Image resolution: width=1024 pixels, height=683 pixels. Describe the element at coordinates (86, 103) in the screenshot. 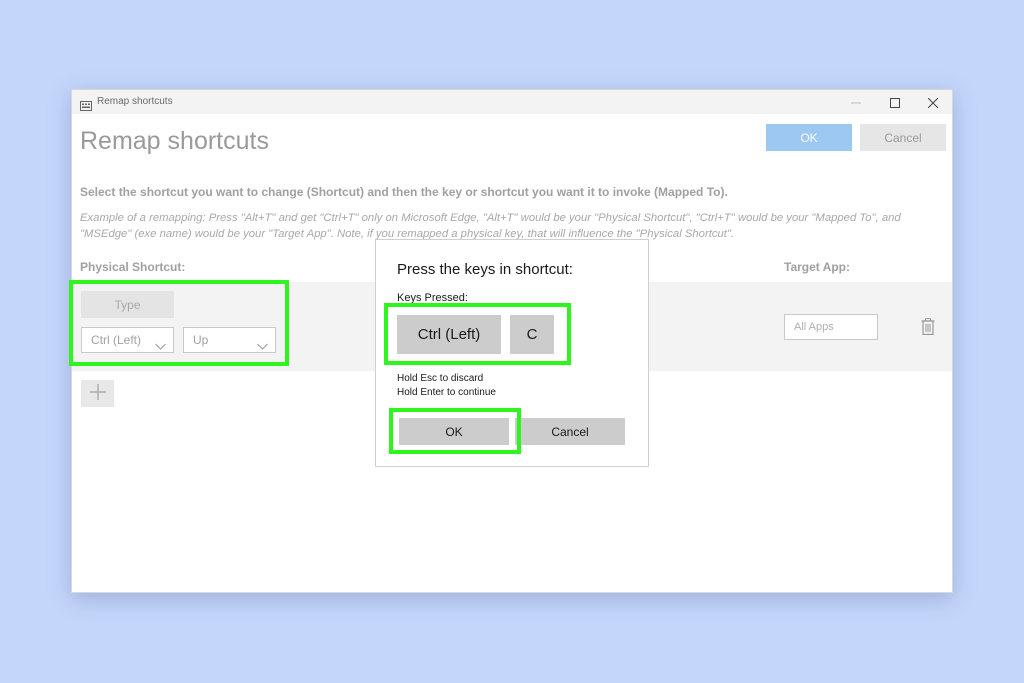

I see `keyboard-icon` at that location.